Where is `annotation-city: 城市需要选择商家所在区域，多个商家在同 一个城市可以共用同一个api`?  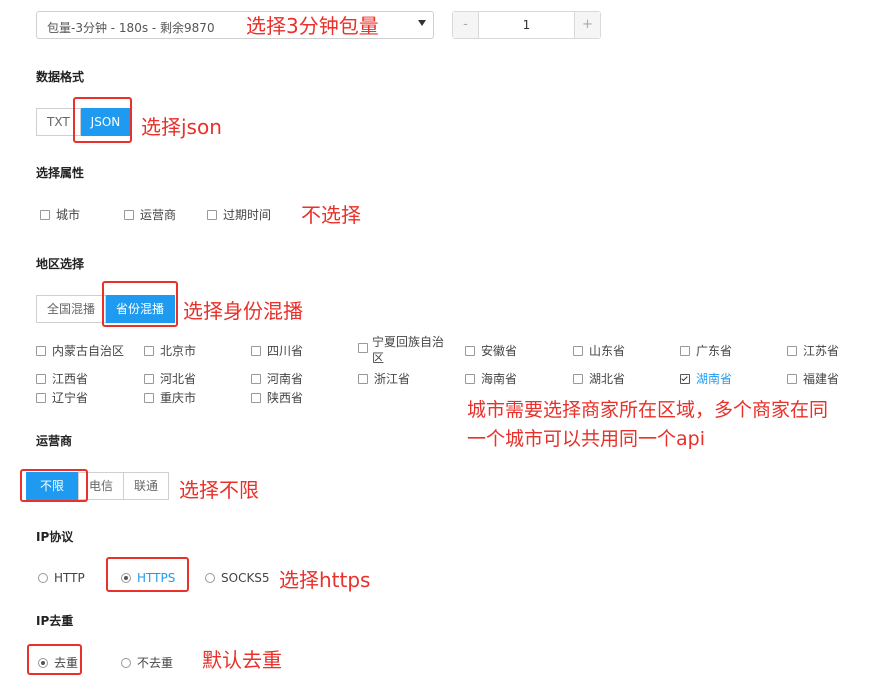
annotation-city: 城市需要选择商家所在区域，多个商家在同 一个城市可以共用同一个api is located at coordinates (669, 425).